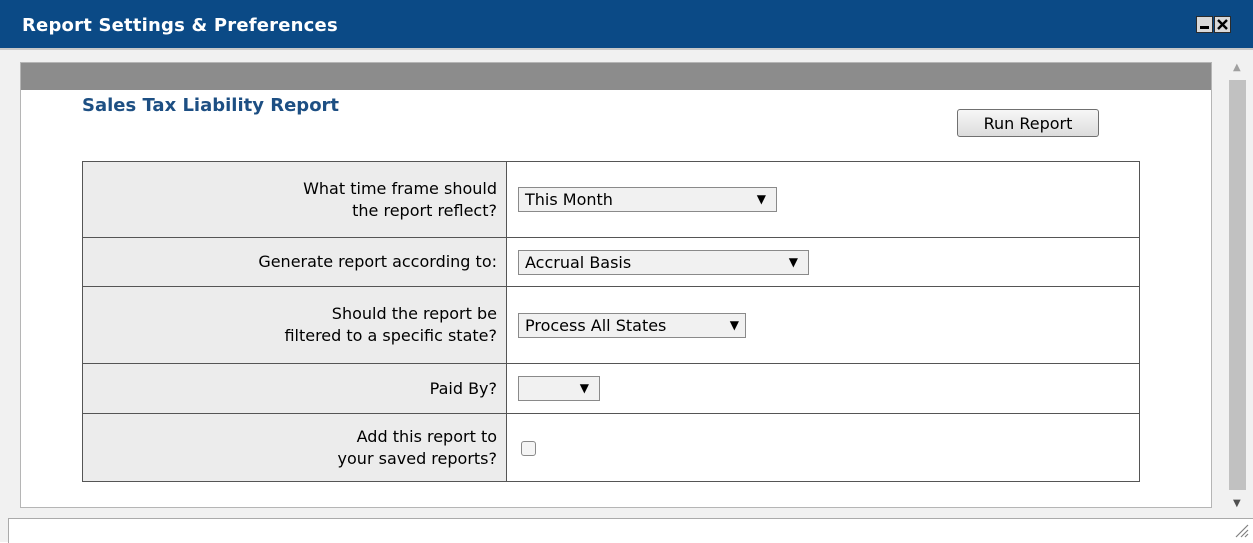  What do you see at coordinates (1204, 24) in the screenshot?
I see `minimize-icon` at bounding box center [1204, 24].